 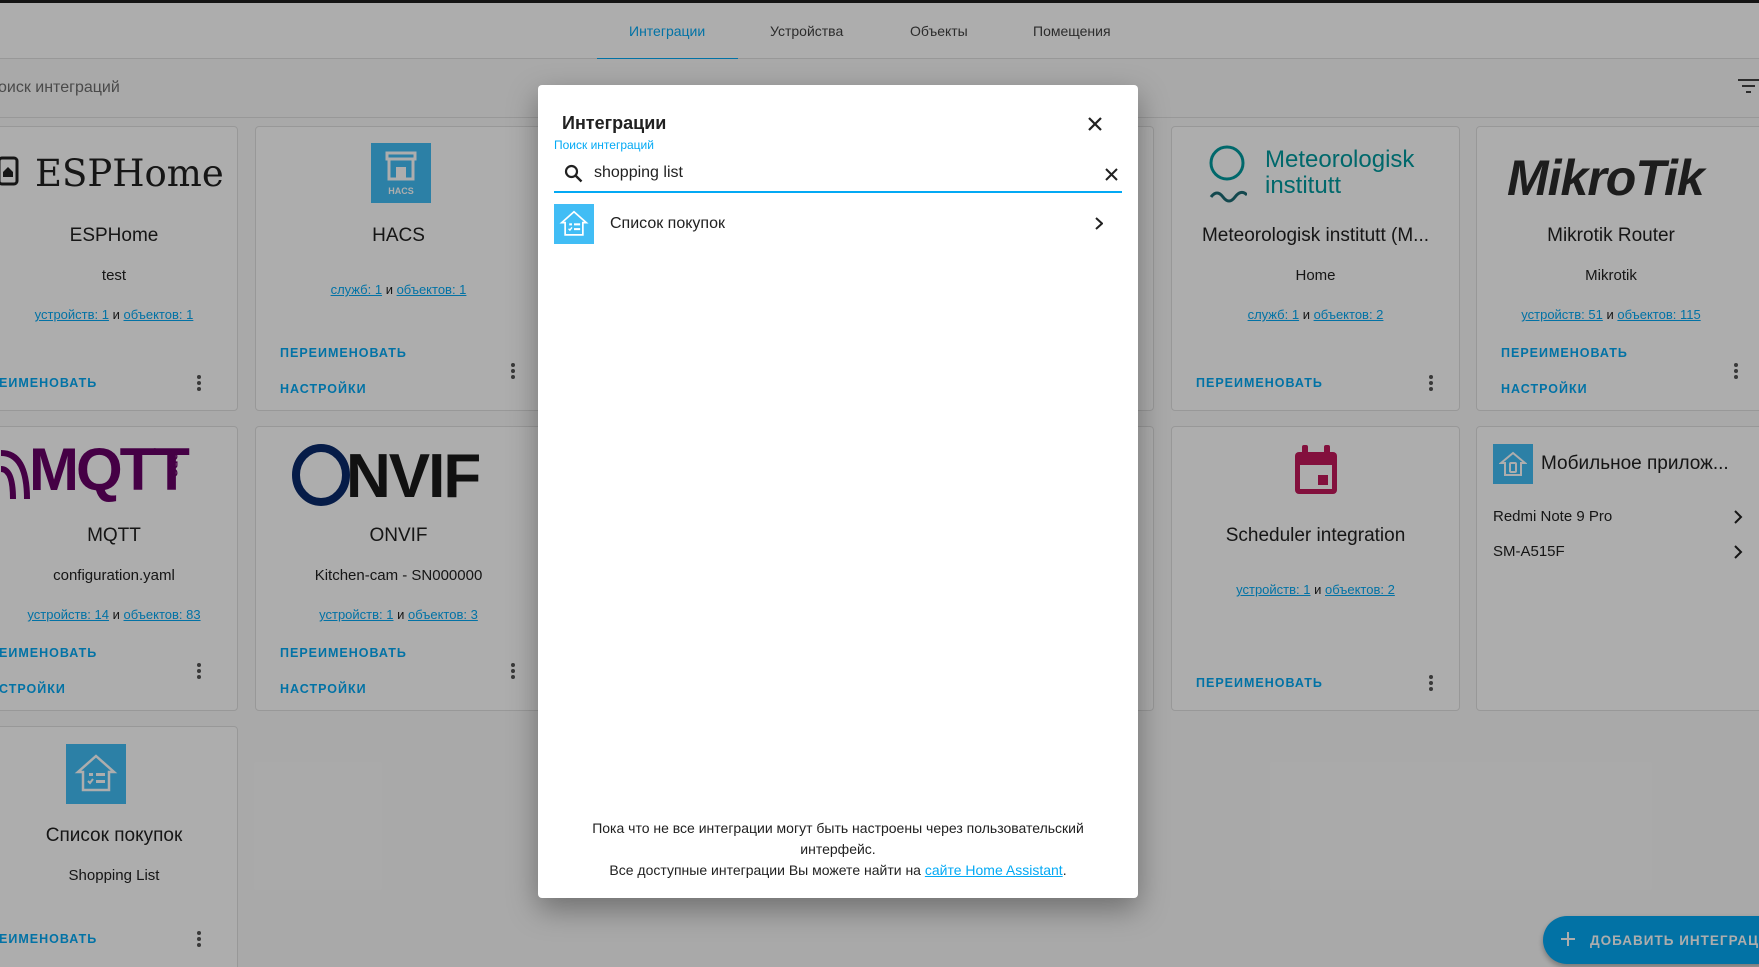 I want to click on search-input, so click(x=834, y=173).